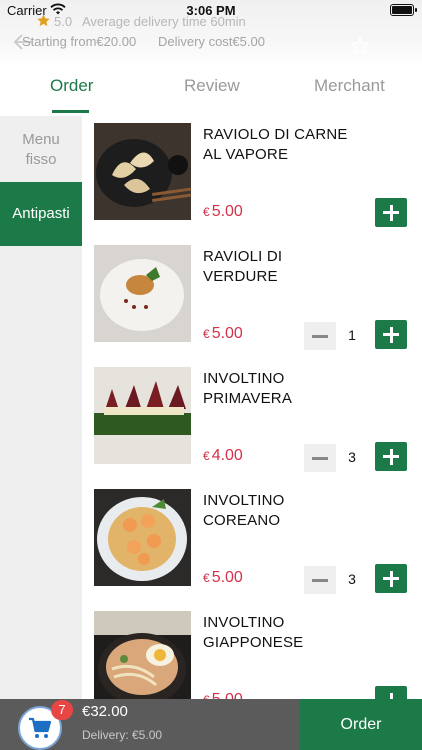 The height and width of the screenshot is (750, 422). What do you see at coordinates (71, 86) in the screenshot?
I see `tab-order: Order` at bounding box center [71, 86].